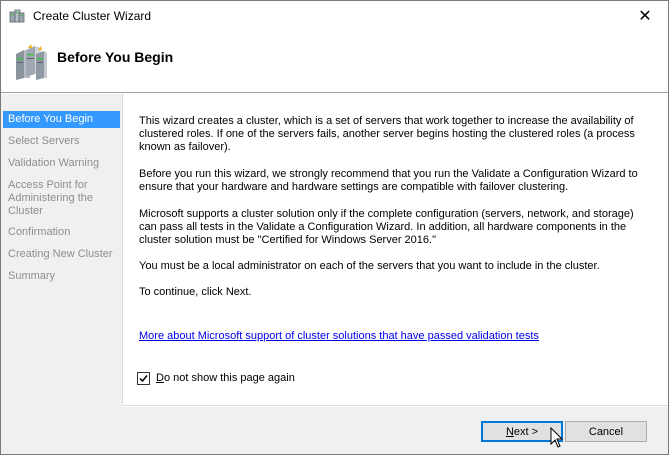 This screenshot has height=455, width=669. What do you see at coordinates (334, 62) in the screenshot?
I see `page-header: Before You Begin` at bounding box center [334, 62].